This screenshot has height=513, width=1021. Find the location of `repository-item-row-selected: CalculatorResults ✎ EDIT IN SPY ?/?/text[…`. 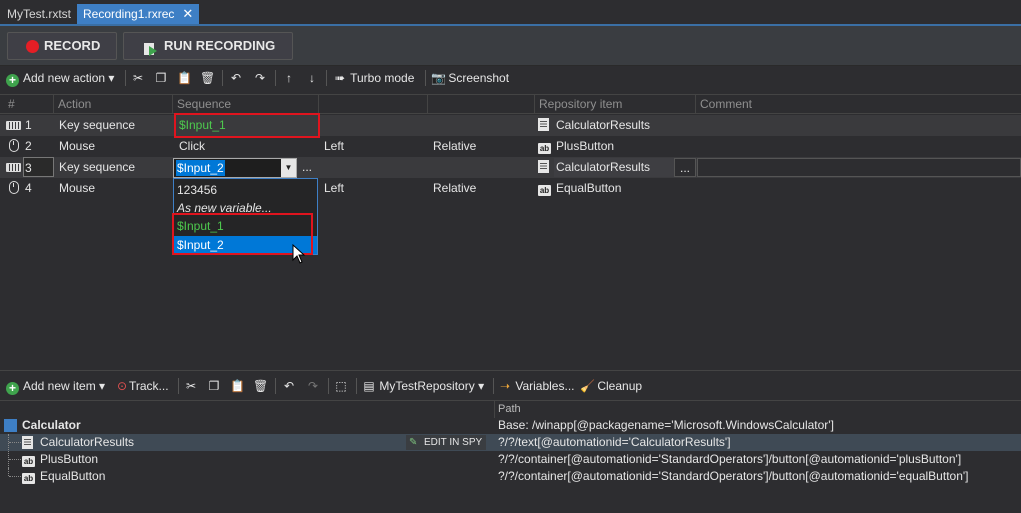

repository-item-row-selected: CalculatorResults ✎ EDIT IN SPY ?/?/text[… is located at coordinates (510, 451).